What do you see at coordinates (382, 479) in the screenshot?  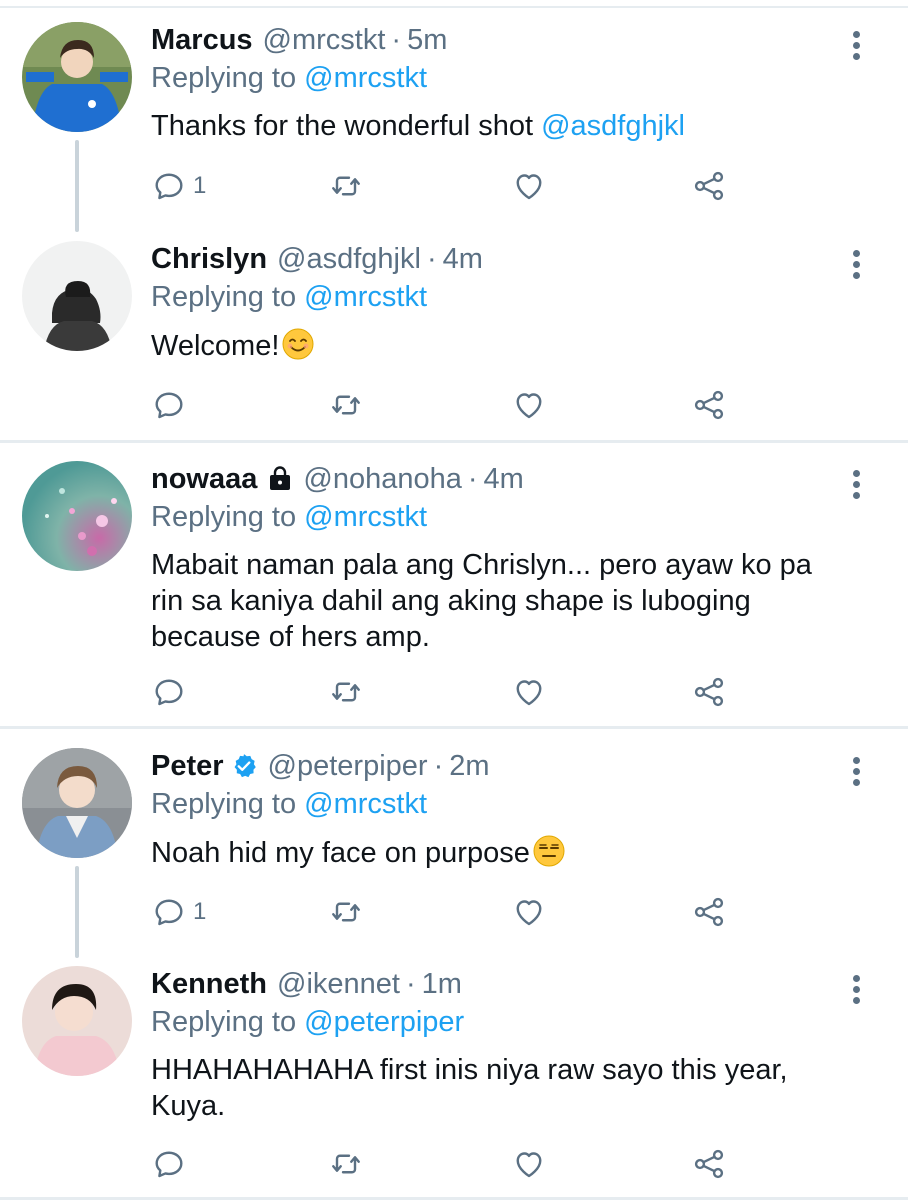 I see `user-handle: @nohanoha` at bounding box center [382, 479].